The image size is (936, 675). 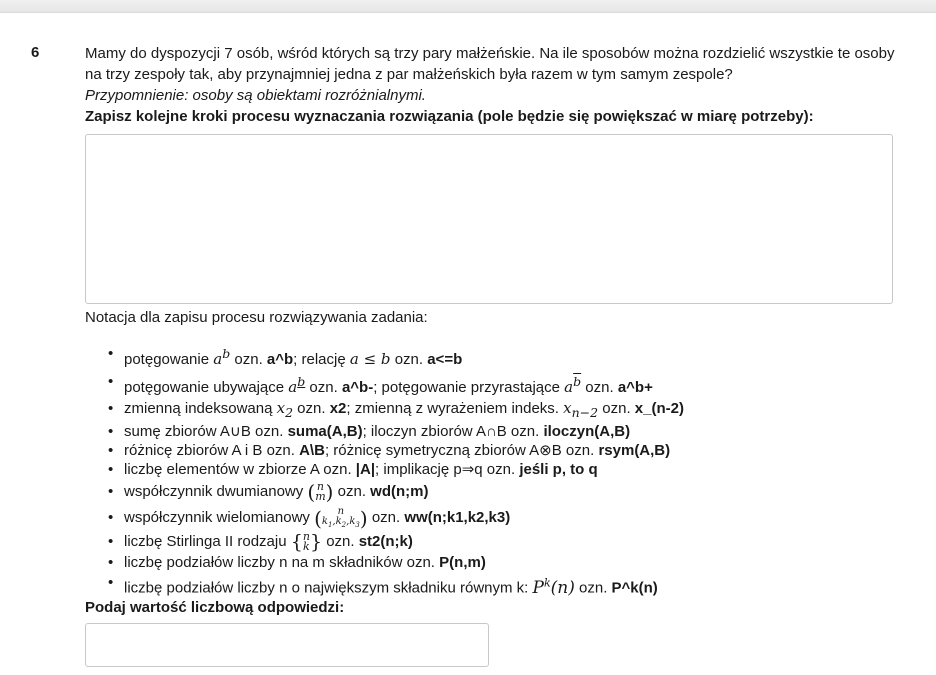 What do you see at coordinates (581, 409) in the screenshot?
I see `math-indexed-expression: xn−2` at bounding box center [581, 409].